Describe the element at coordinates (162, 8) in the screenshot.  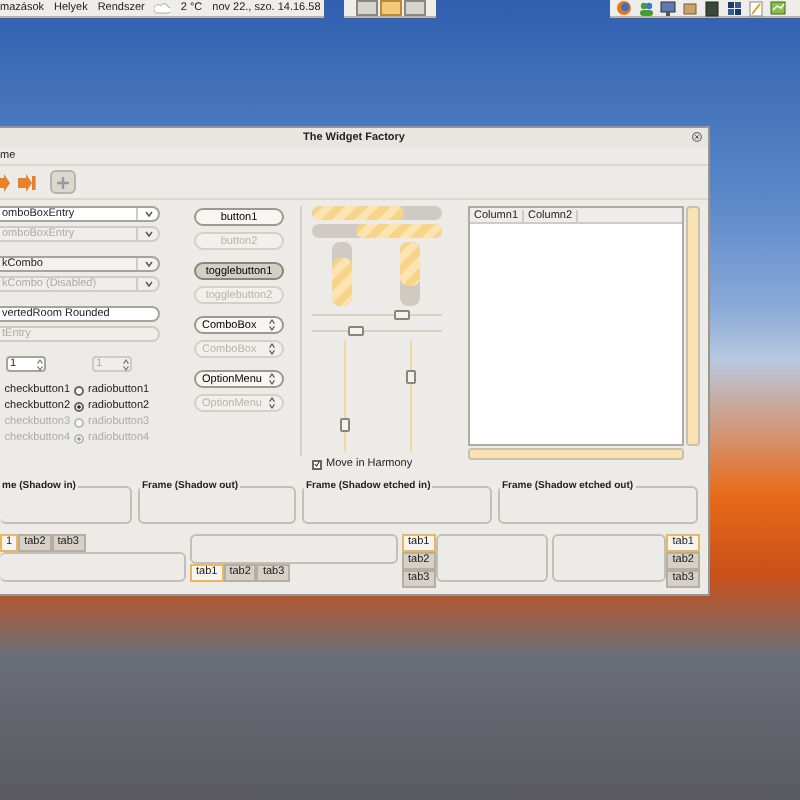
I see `cloud-icon` at that location.